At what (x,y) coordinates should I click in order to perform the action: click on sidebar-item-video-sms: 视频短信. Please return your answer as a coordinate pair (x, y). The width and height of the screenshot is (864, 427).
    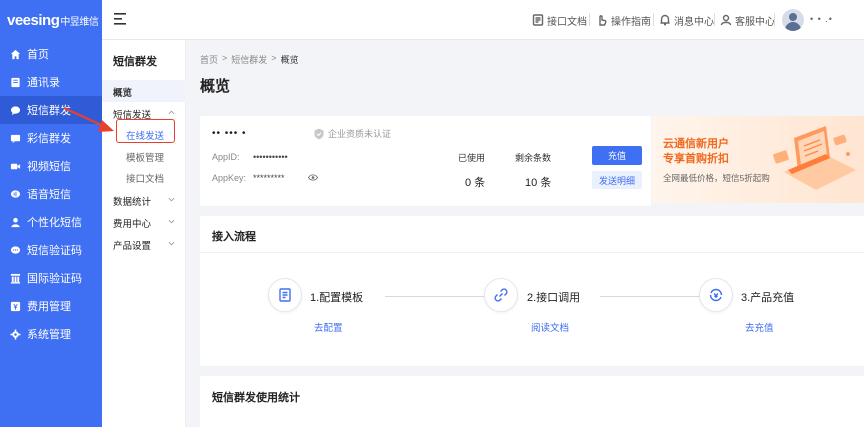
    Looking at the image, I should click on (51, 166).